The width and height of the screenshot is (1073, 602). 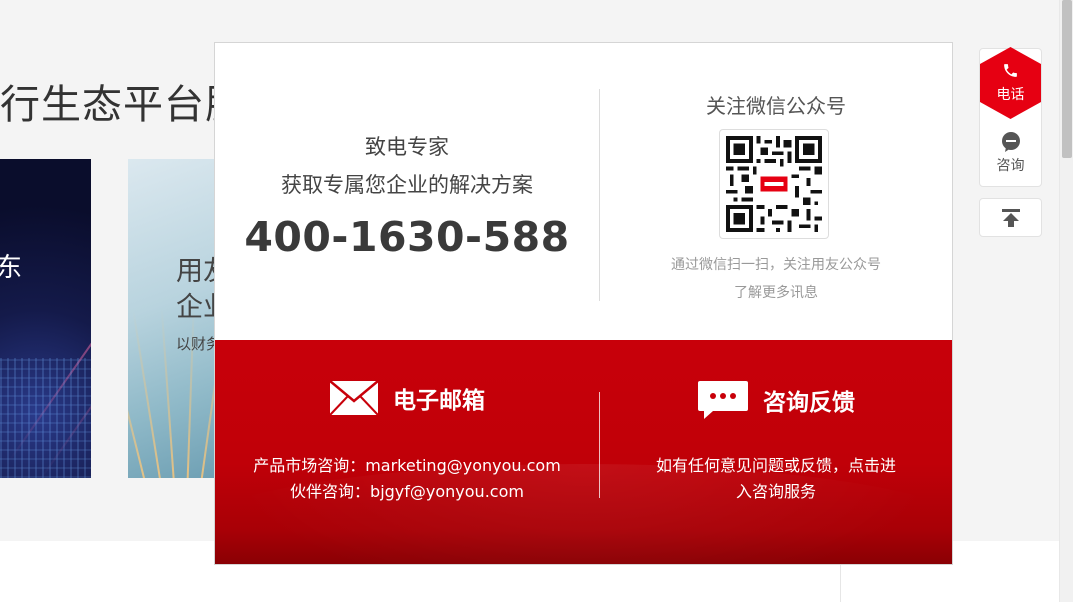 I want to click on hotline-number: 400-1630-588, so click(x=407, y=237).